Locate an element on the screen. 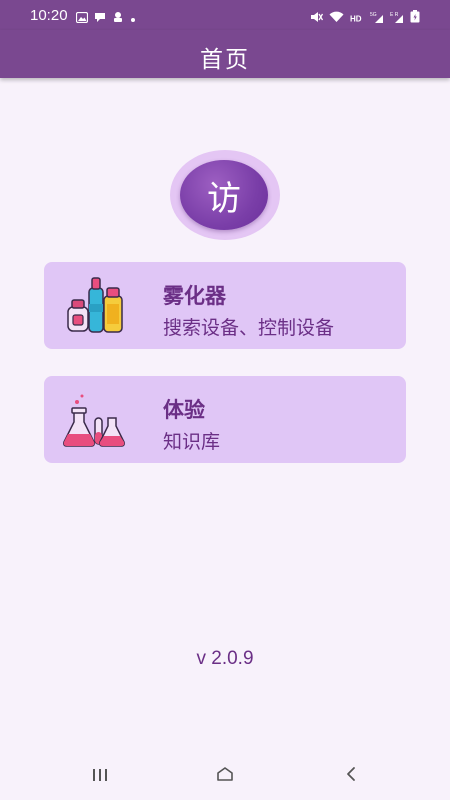  home-button is located at coordinates (225, 776).